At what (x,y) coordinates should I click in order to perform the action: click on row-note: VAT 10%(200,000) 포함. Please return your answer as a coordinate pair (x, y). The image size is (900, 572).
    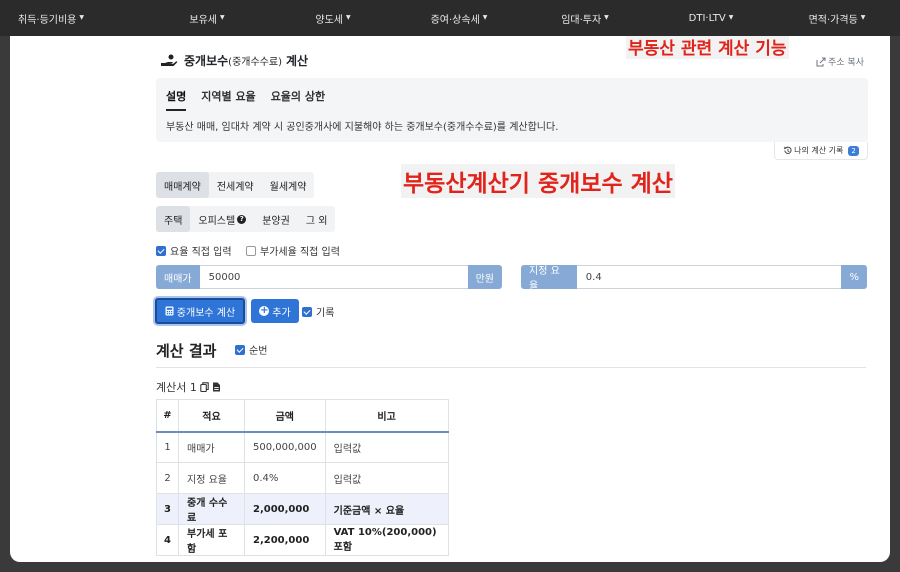
    Looking at the image, I should click on (386, 540).